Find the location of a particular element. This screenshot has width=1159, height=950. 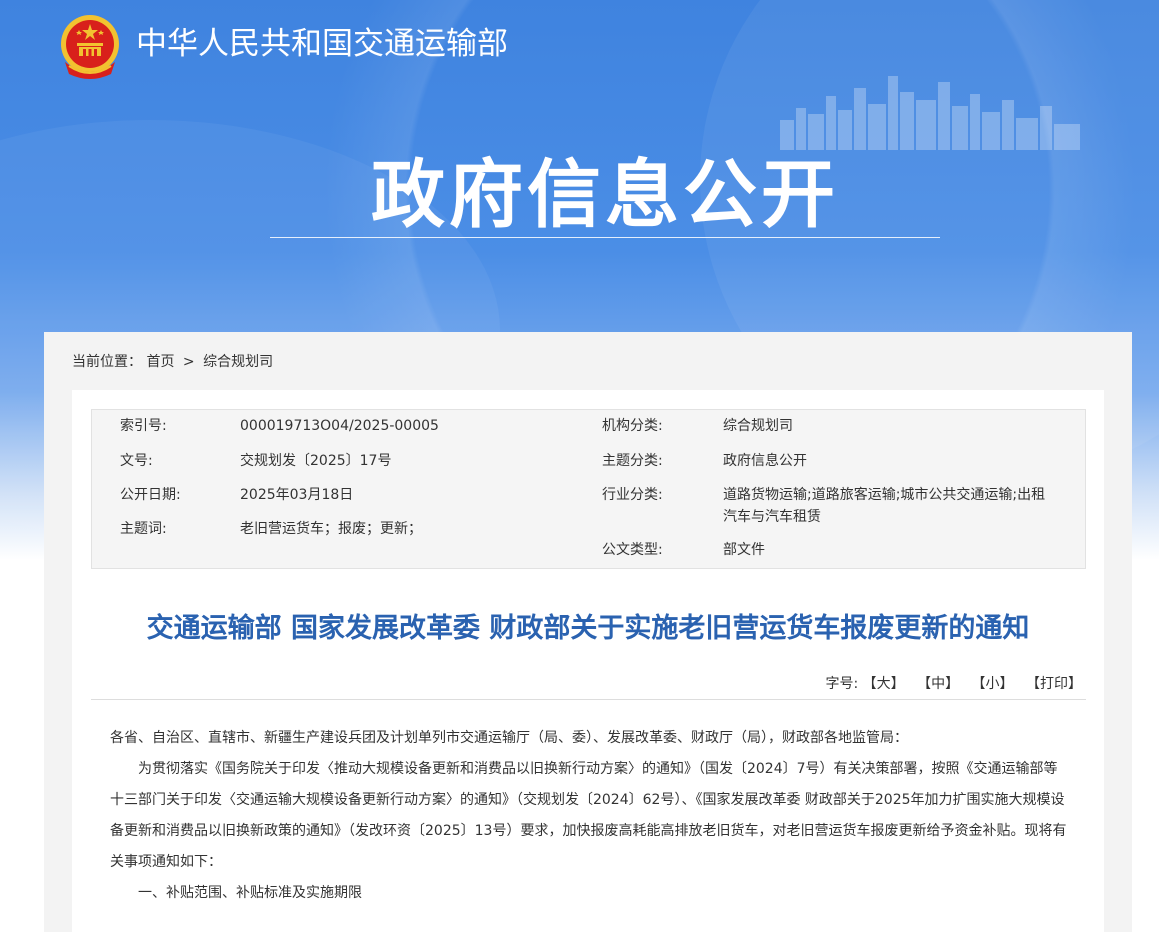

breadcrumb-item-department: 综合规划司 is located at coordinates (238, 362).